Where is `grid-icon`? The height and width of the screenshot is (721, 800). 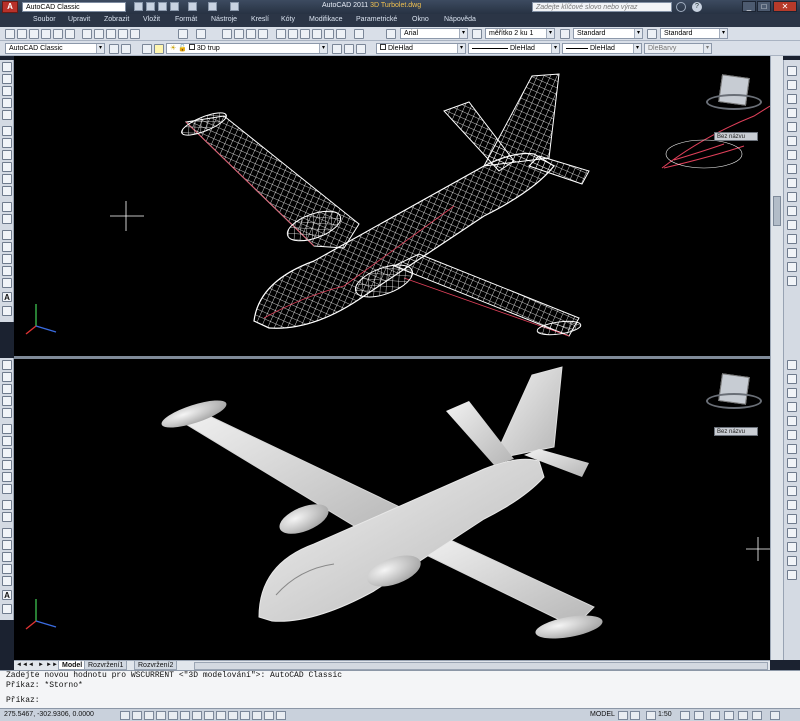 grid-icon is located at coordinates (149, 715).